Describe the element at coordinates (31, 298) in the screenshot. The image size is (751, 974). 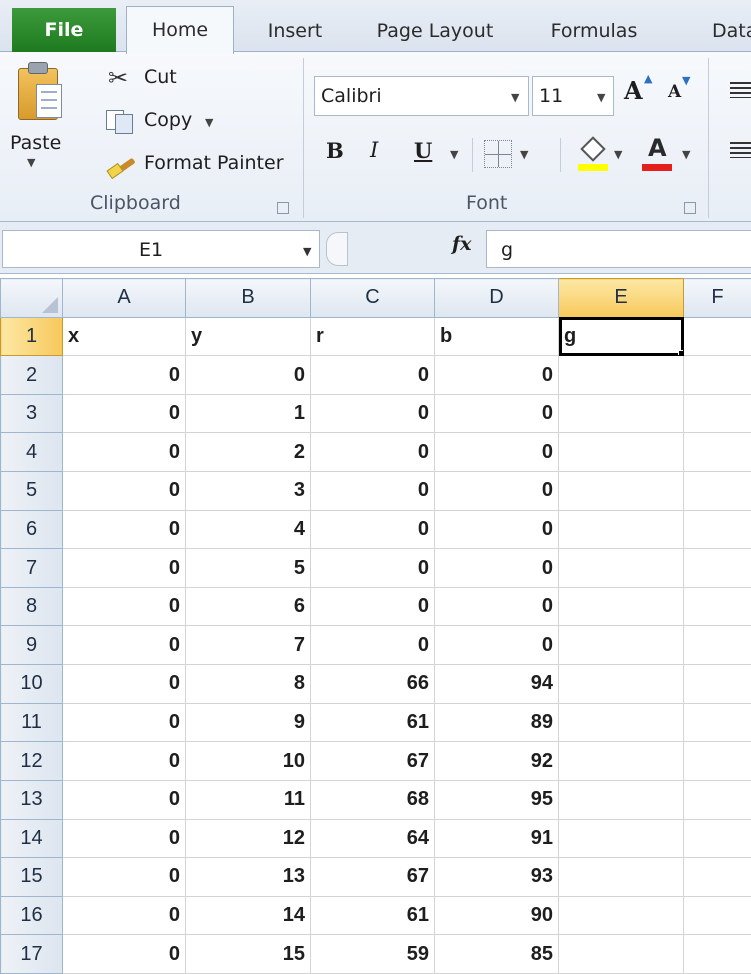
I see `select-all-corner` at that location.